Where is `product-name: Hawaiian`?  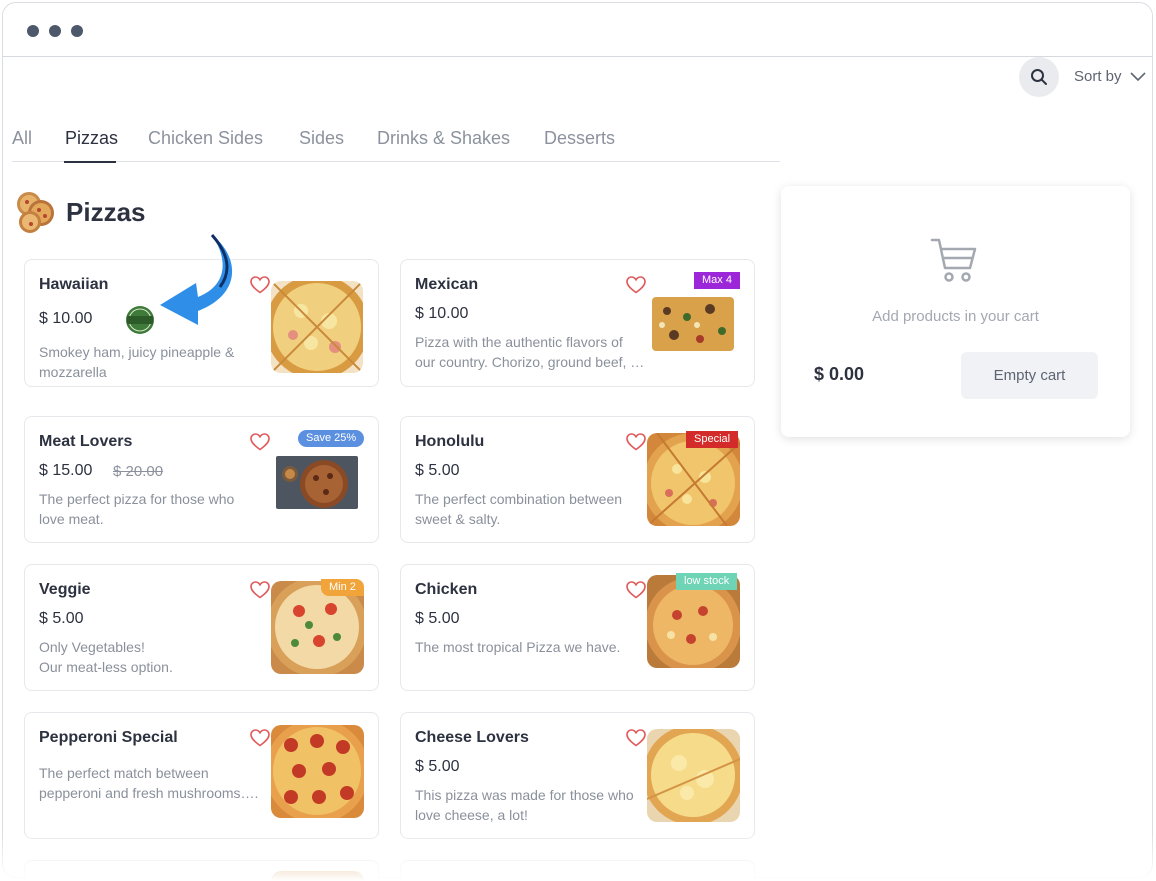 product-name: Hawaiian is located at coordinates (74, 284).